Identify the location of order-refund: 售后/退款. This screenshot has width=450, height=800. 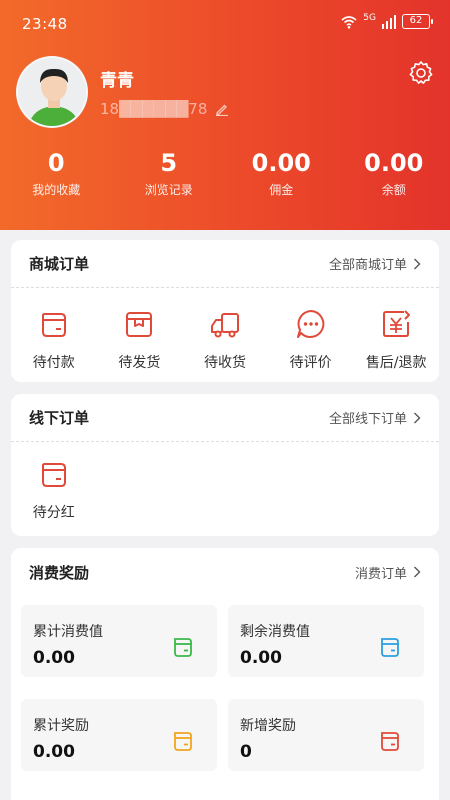
(396, 340).